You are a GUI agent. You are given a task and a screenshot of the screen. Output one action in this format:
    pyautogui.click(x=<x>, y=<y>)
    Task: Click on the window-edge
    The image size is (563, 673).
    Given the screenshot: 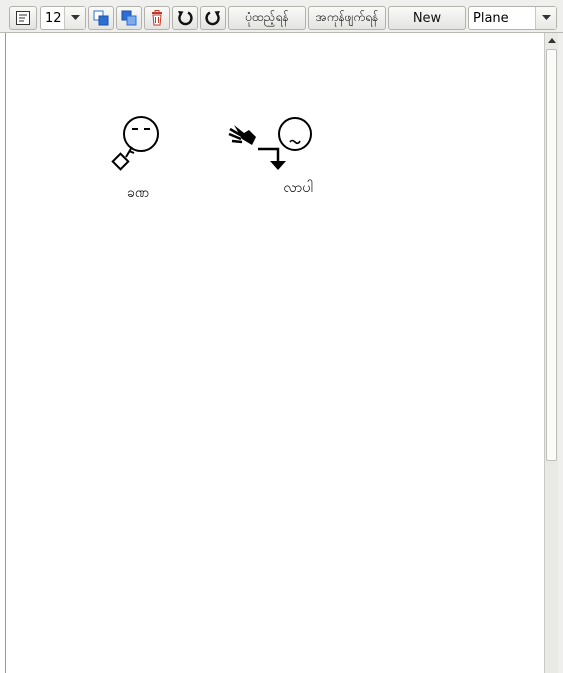 What is the action you would take?
    pyautogui.click(x=560, y=353)
    